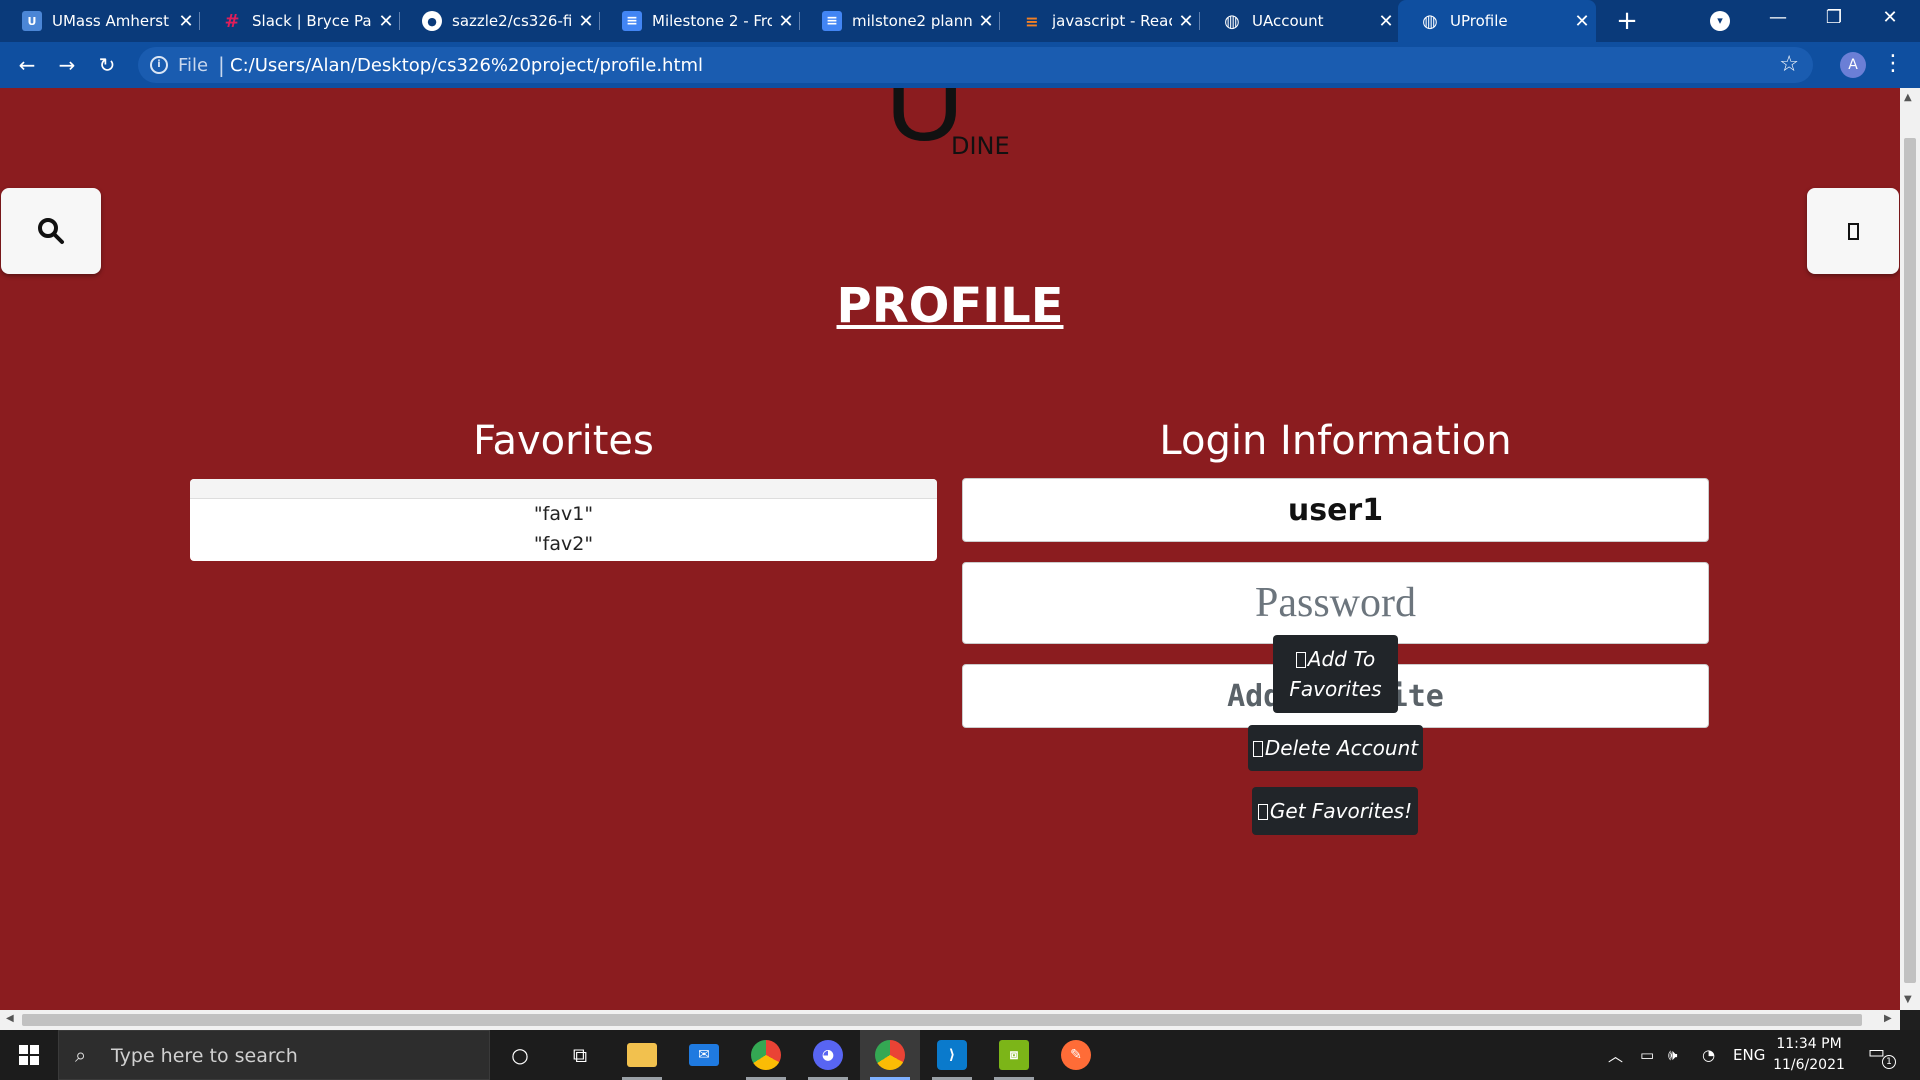  What do you see at coordinates (32, 21) in the screenshot?
I see `umass-icon: U` at bounding box center [32, 21].